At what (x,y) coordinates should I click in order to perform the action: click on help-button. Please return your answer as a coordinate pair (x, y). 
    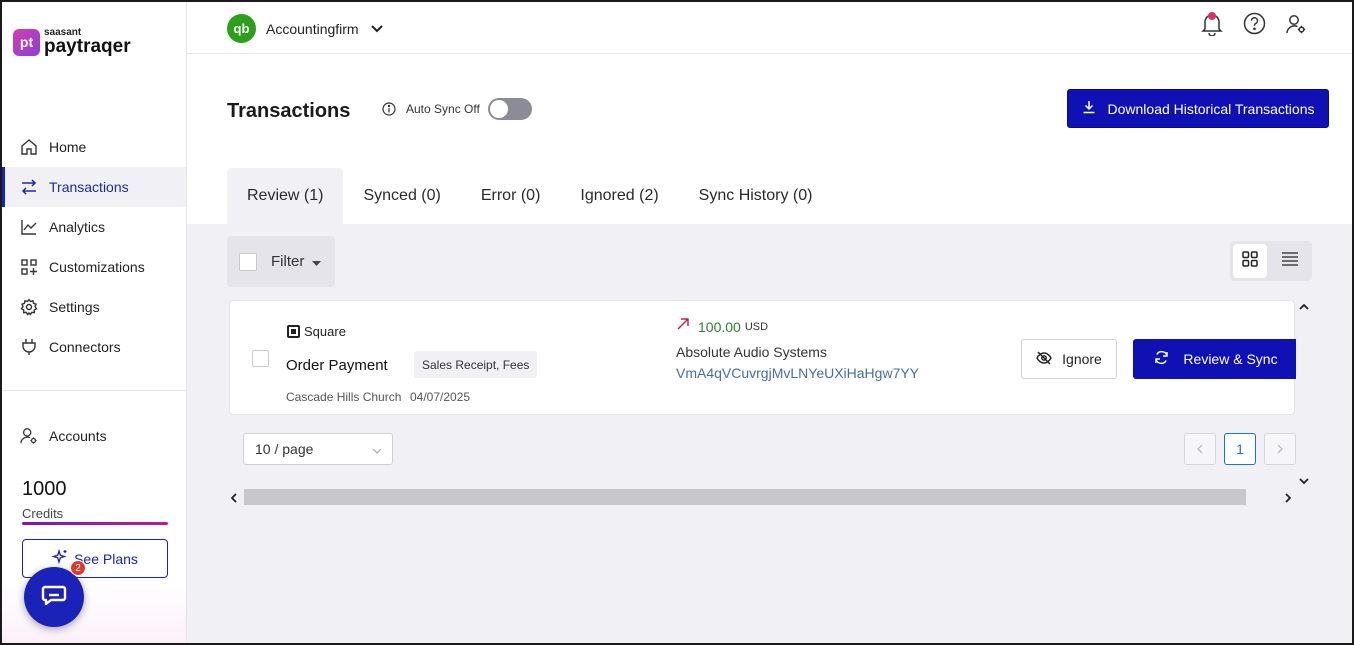
    Looking at the image, I should click on (1254, 25).